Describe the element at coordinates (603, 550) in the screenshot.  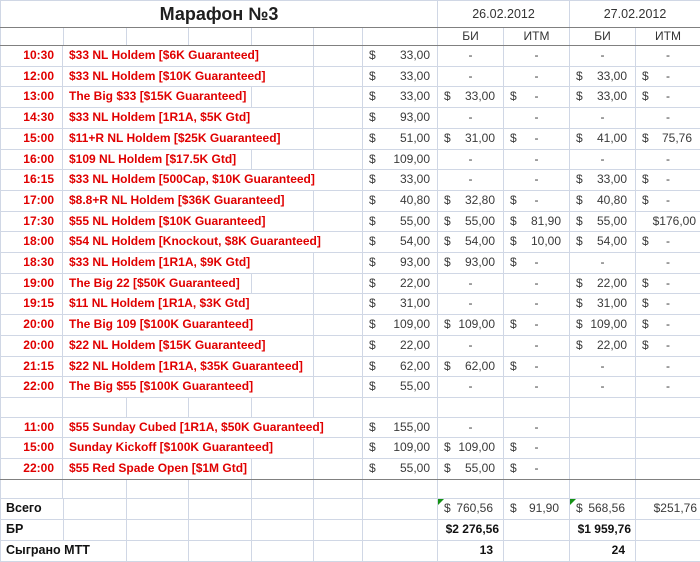
I see `summary-value-cell: 24` at that location.